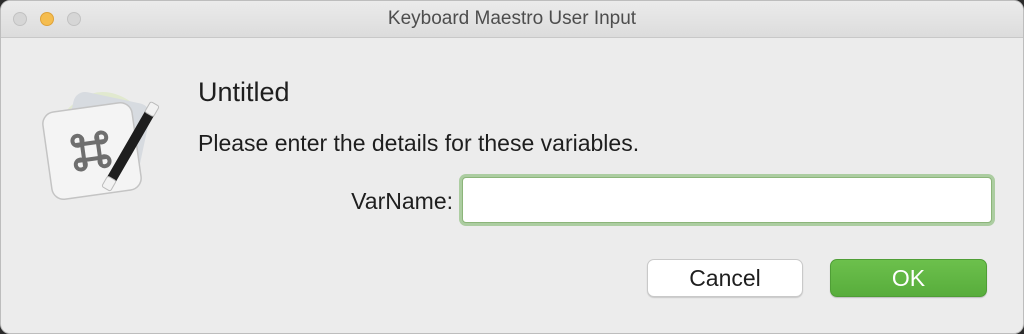  I want to click on window-title: Keyboard Maestro User Input, so click(512, 18).